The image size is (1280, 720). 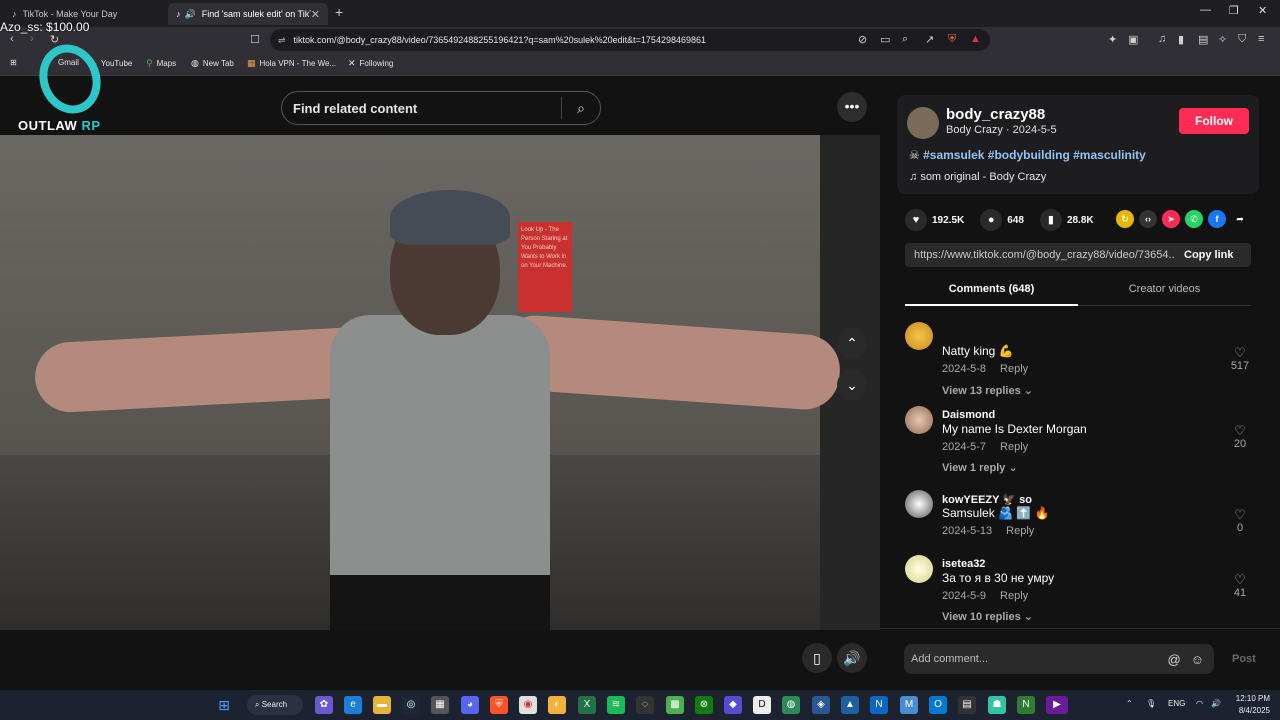 What do you see at coordinates (852, 658) in the screenshot?
I see `volume-button: 🔊` at bounding box center [852, 658].